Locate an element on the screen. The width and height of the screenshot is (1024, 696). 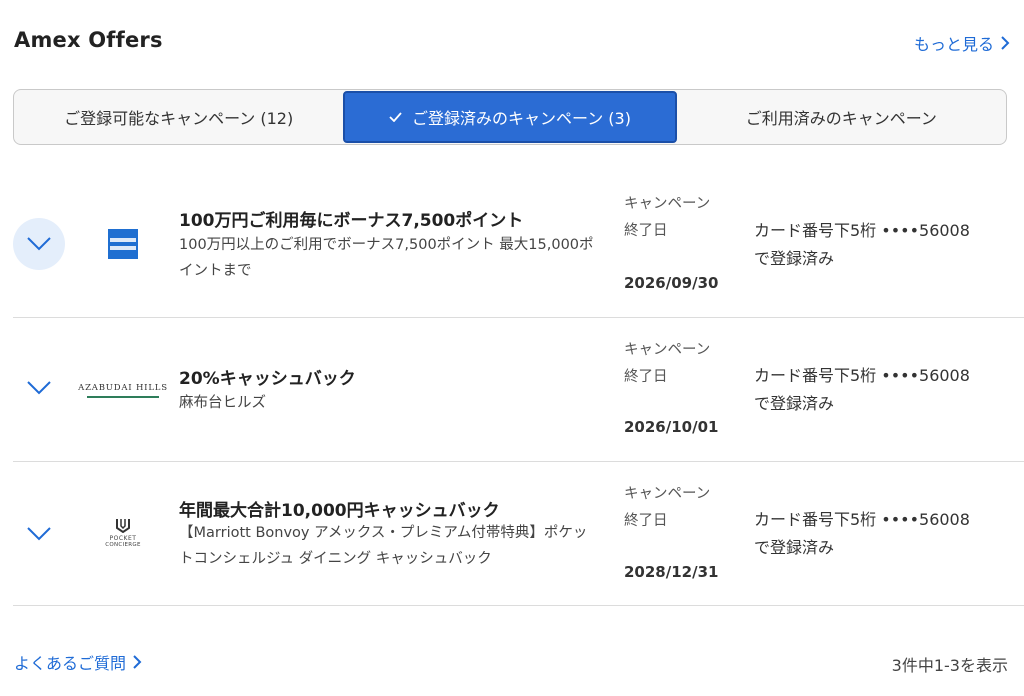
logo-text-line2: CONCIERGE is located at coordinates (123, 544).